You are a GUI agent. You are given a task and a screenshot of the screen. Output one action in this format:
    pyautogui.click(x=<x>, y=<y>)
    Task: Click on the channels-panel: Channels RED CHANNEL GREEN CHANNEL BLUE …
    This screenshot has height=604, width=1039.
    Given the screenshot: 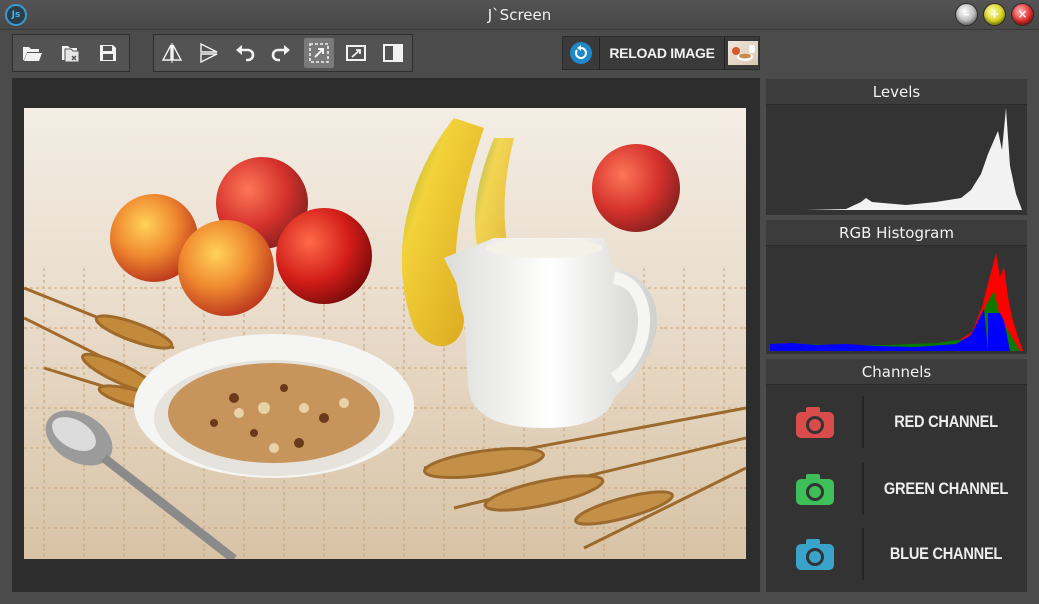 What is the action you would take?
    pyautogui.click(x=896, y=475)
    